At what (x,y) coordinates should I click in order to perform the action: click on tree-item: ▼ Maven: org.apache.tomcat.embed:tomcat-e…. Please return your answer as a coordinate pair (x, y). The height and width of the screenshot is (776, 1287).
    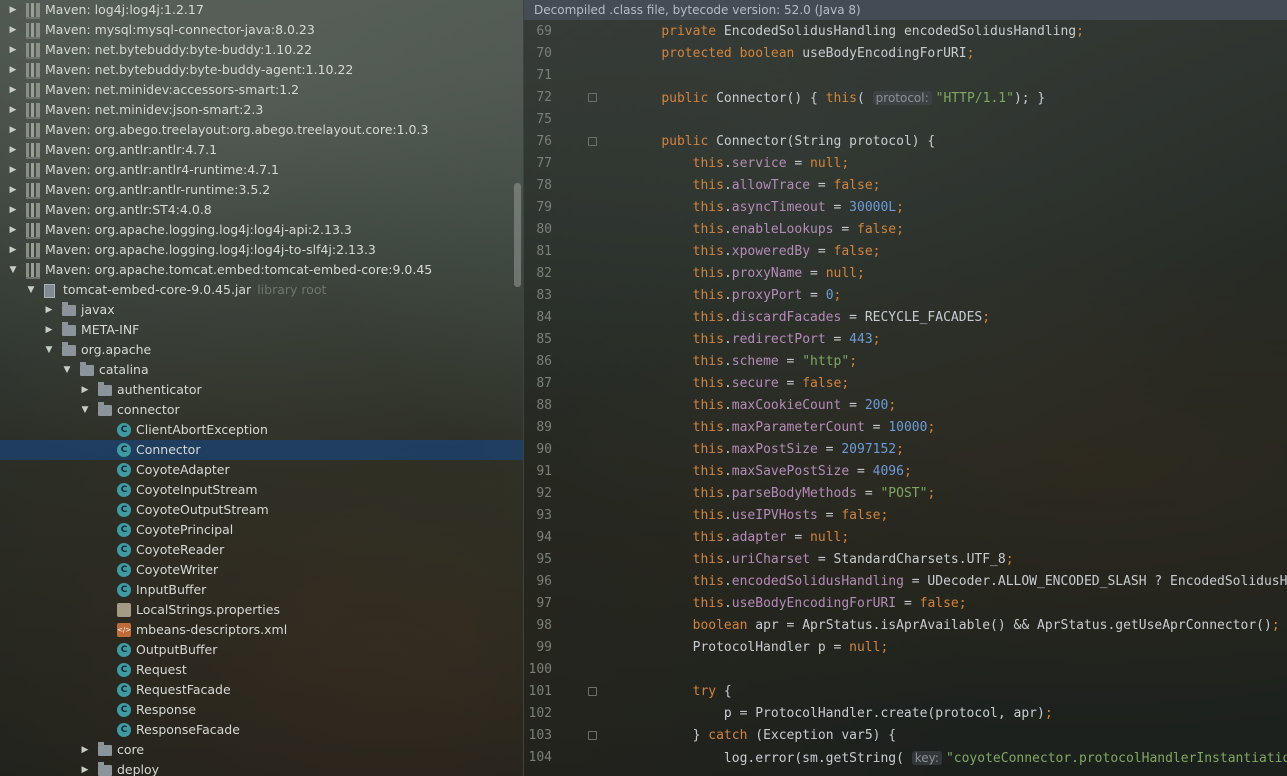
    Looking at the image, I should click on (261, 270).